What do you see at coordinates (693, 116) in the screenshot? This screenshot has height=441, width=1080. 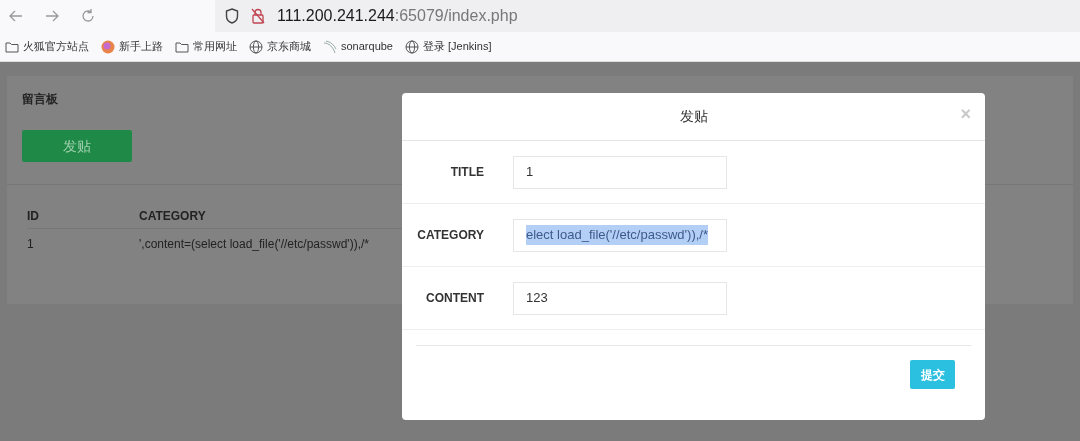 I see `dialog-title: 发贴` at bounding box center [693, 116].